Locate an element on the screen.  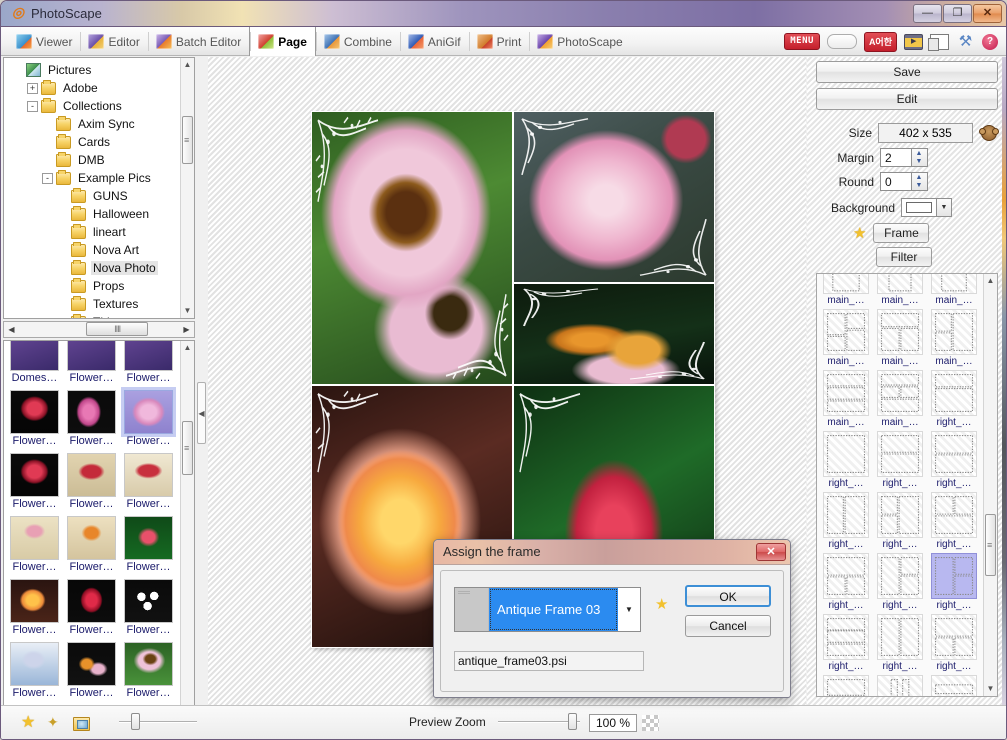
tree-item-textures: Textures is located at coordinates (93, 304).